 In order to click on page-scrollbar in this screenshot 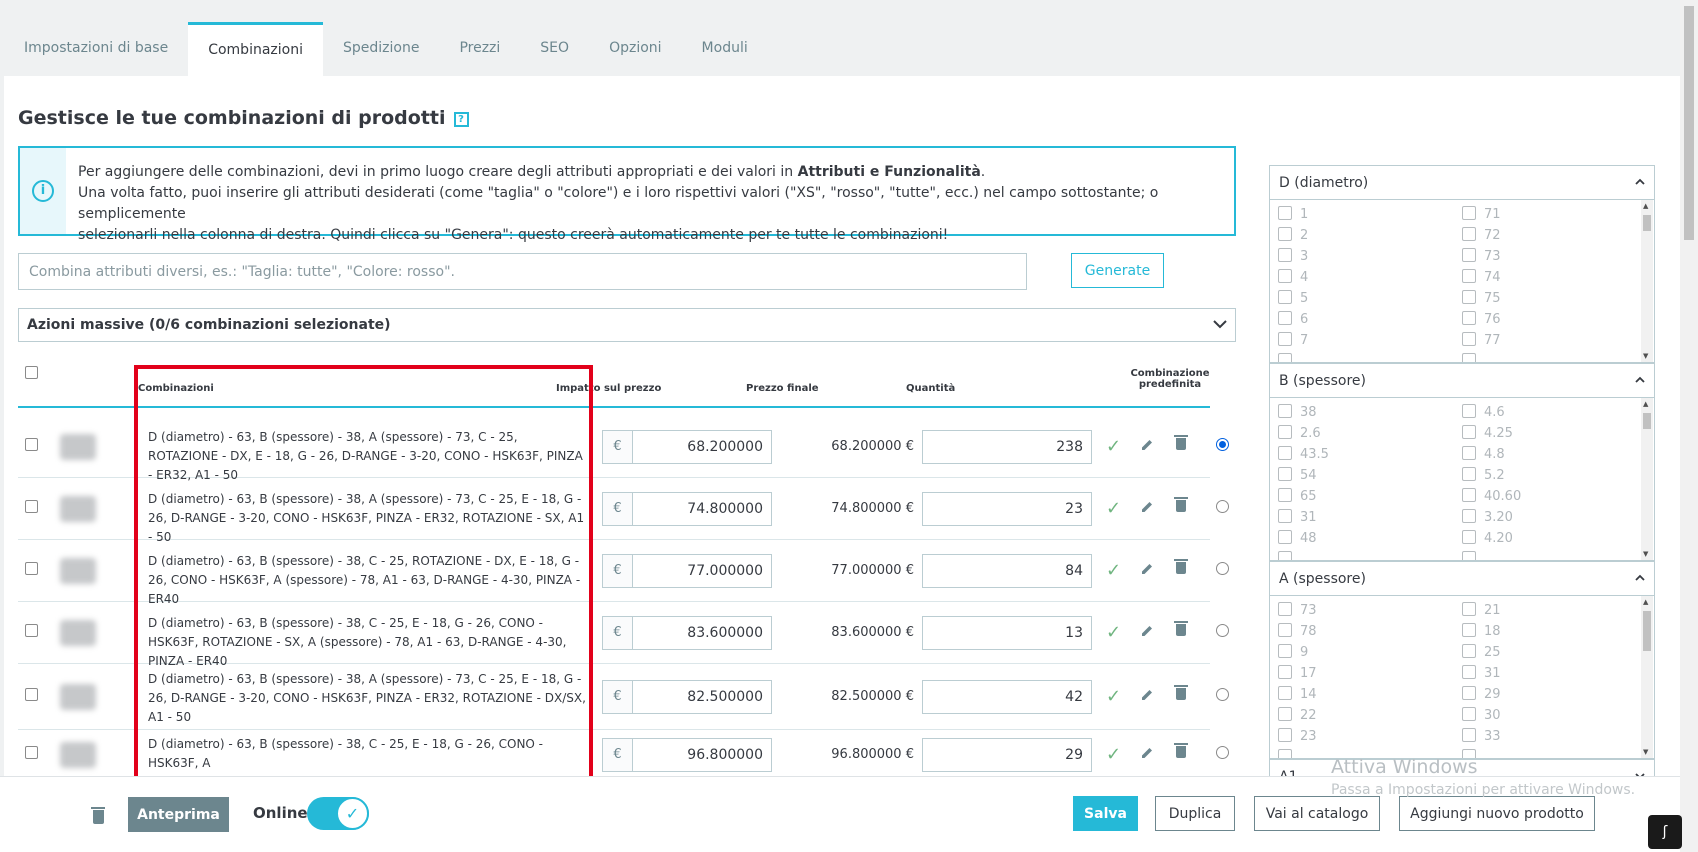, I will do `click(1689, 426)`.